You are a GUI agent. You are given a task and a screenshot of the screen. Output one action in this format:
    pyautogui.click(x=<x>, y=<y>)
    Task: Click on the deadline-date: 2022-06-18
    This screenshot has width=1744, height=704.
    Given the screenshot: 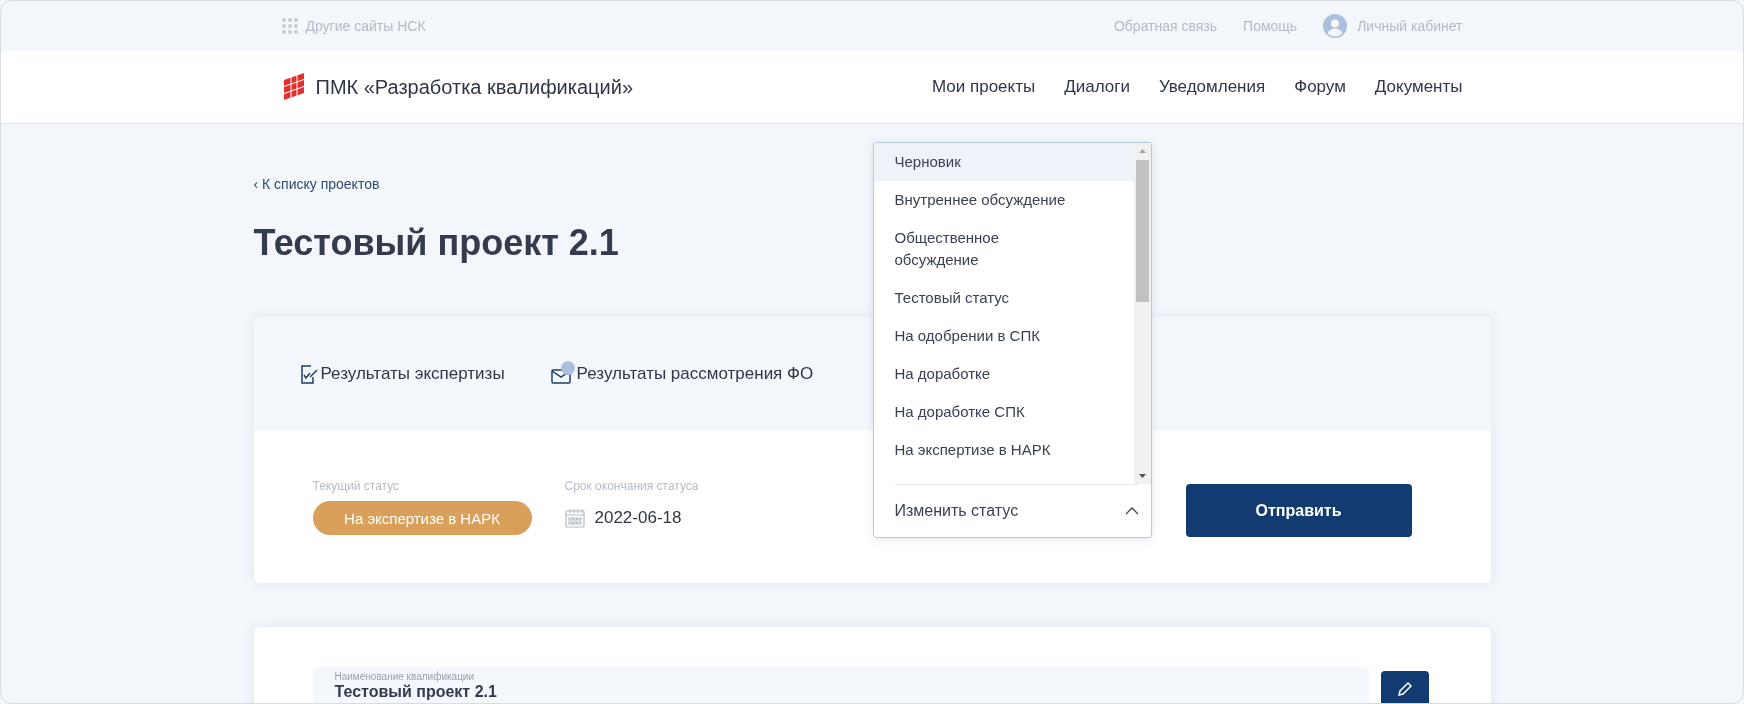 What is the action you would take?
    pyautogui.click(x=638, y=518)
    